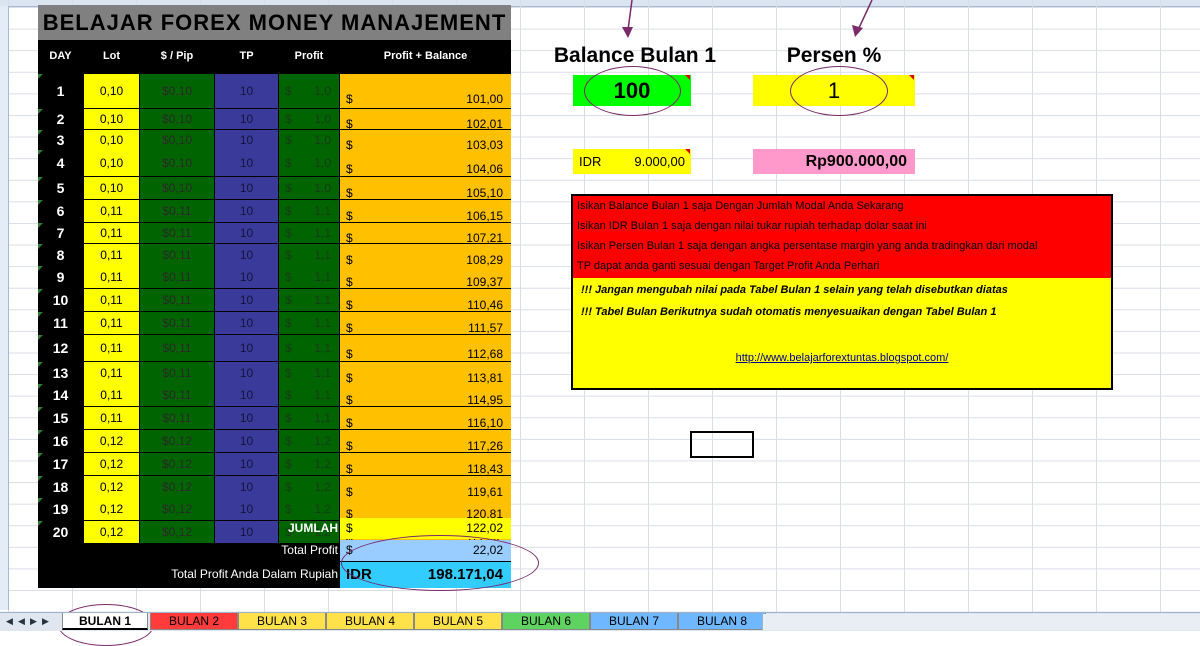 The width and height of the screenshot is (1200, 646). I want to click on sheet-tab-2: BULAN 2, so click(194, 621).